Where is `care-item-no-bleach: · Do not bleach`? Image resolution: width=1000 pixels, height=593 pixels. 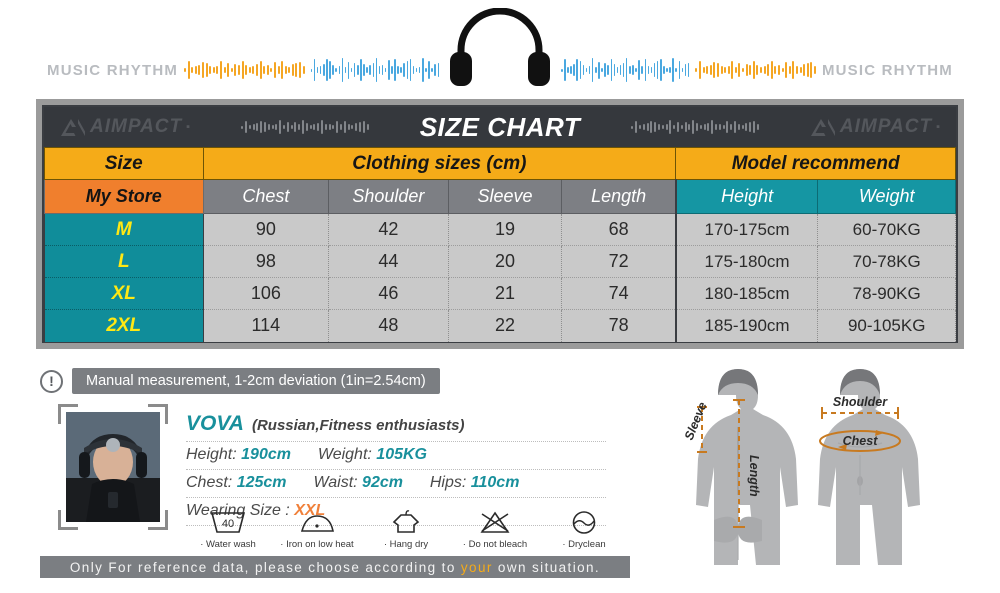
care-item-no-bleach: · Do not bleach is located at coordinates (495, 529).